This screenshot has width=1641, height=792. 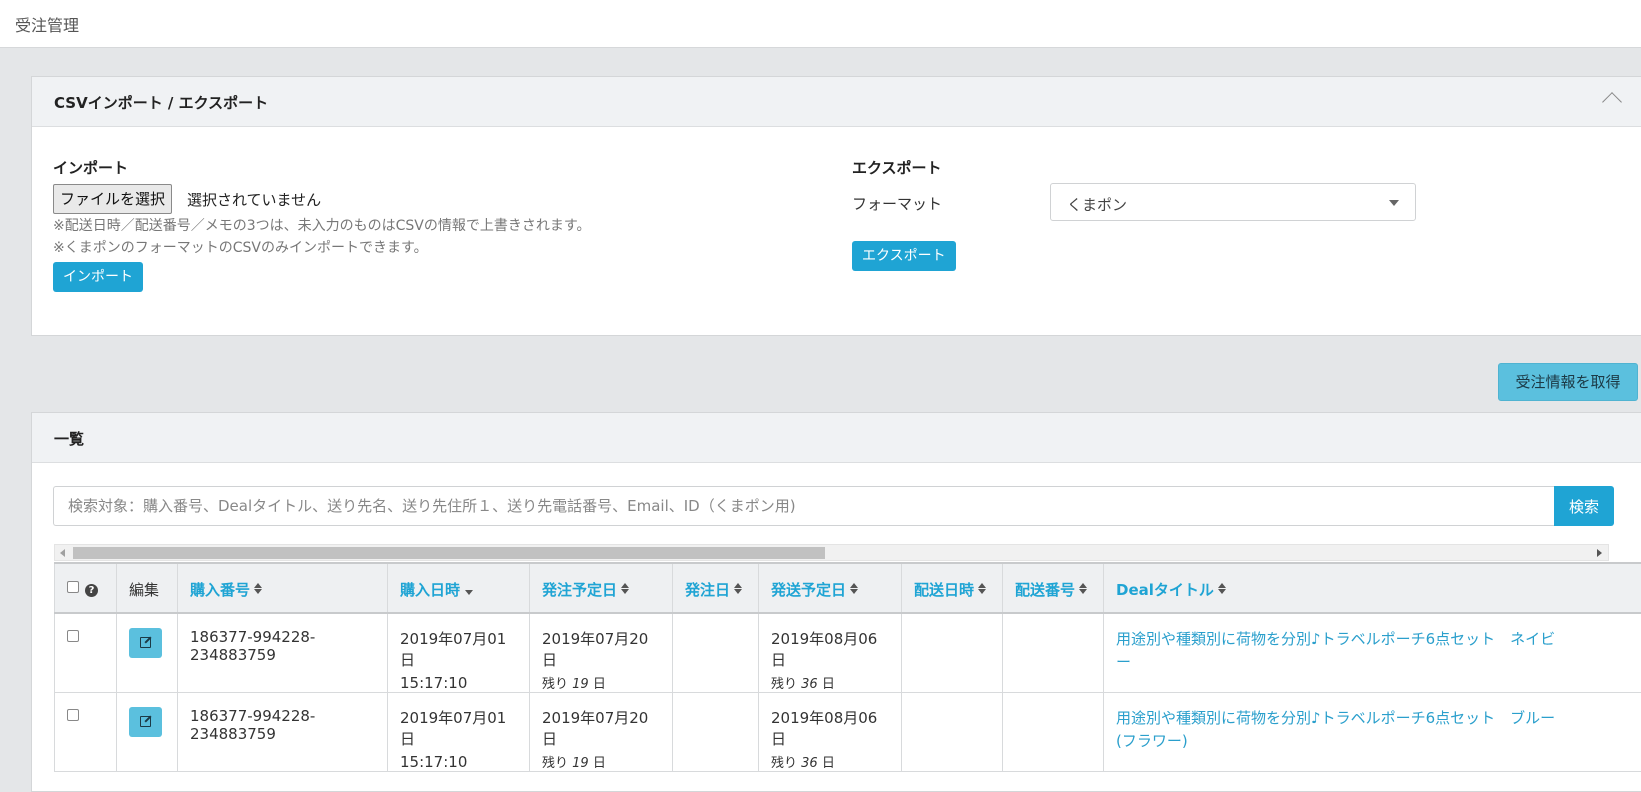 What do you see at coordinates (1584, 506) in the screenshot?
I see `search-button: 検索` at bounding box center [1584, 506].